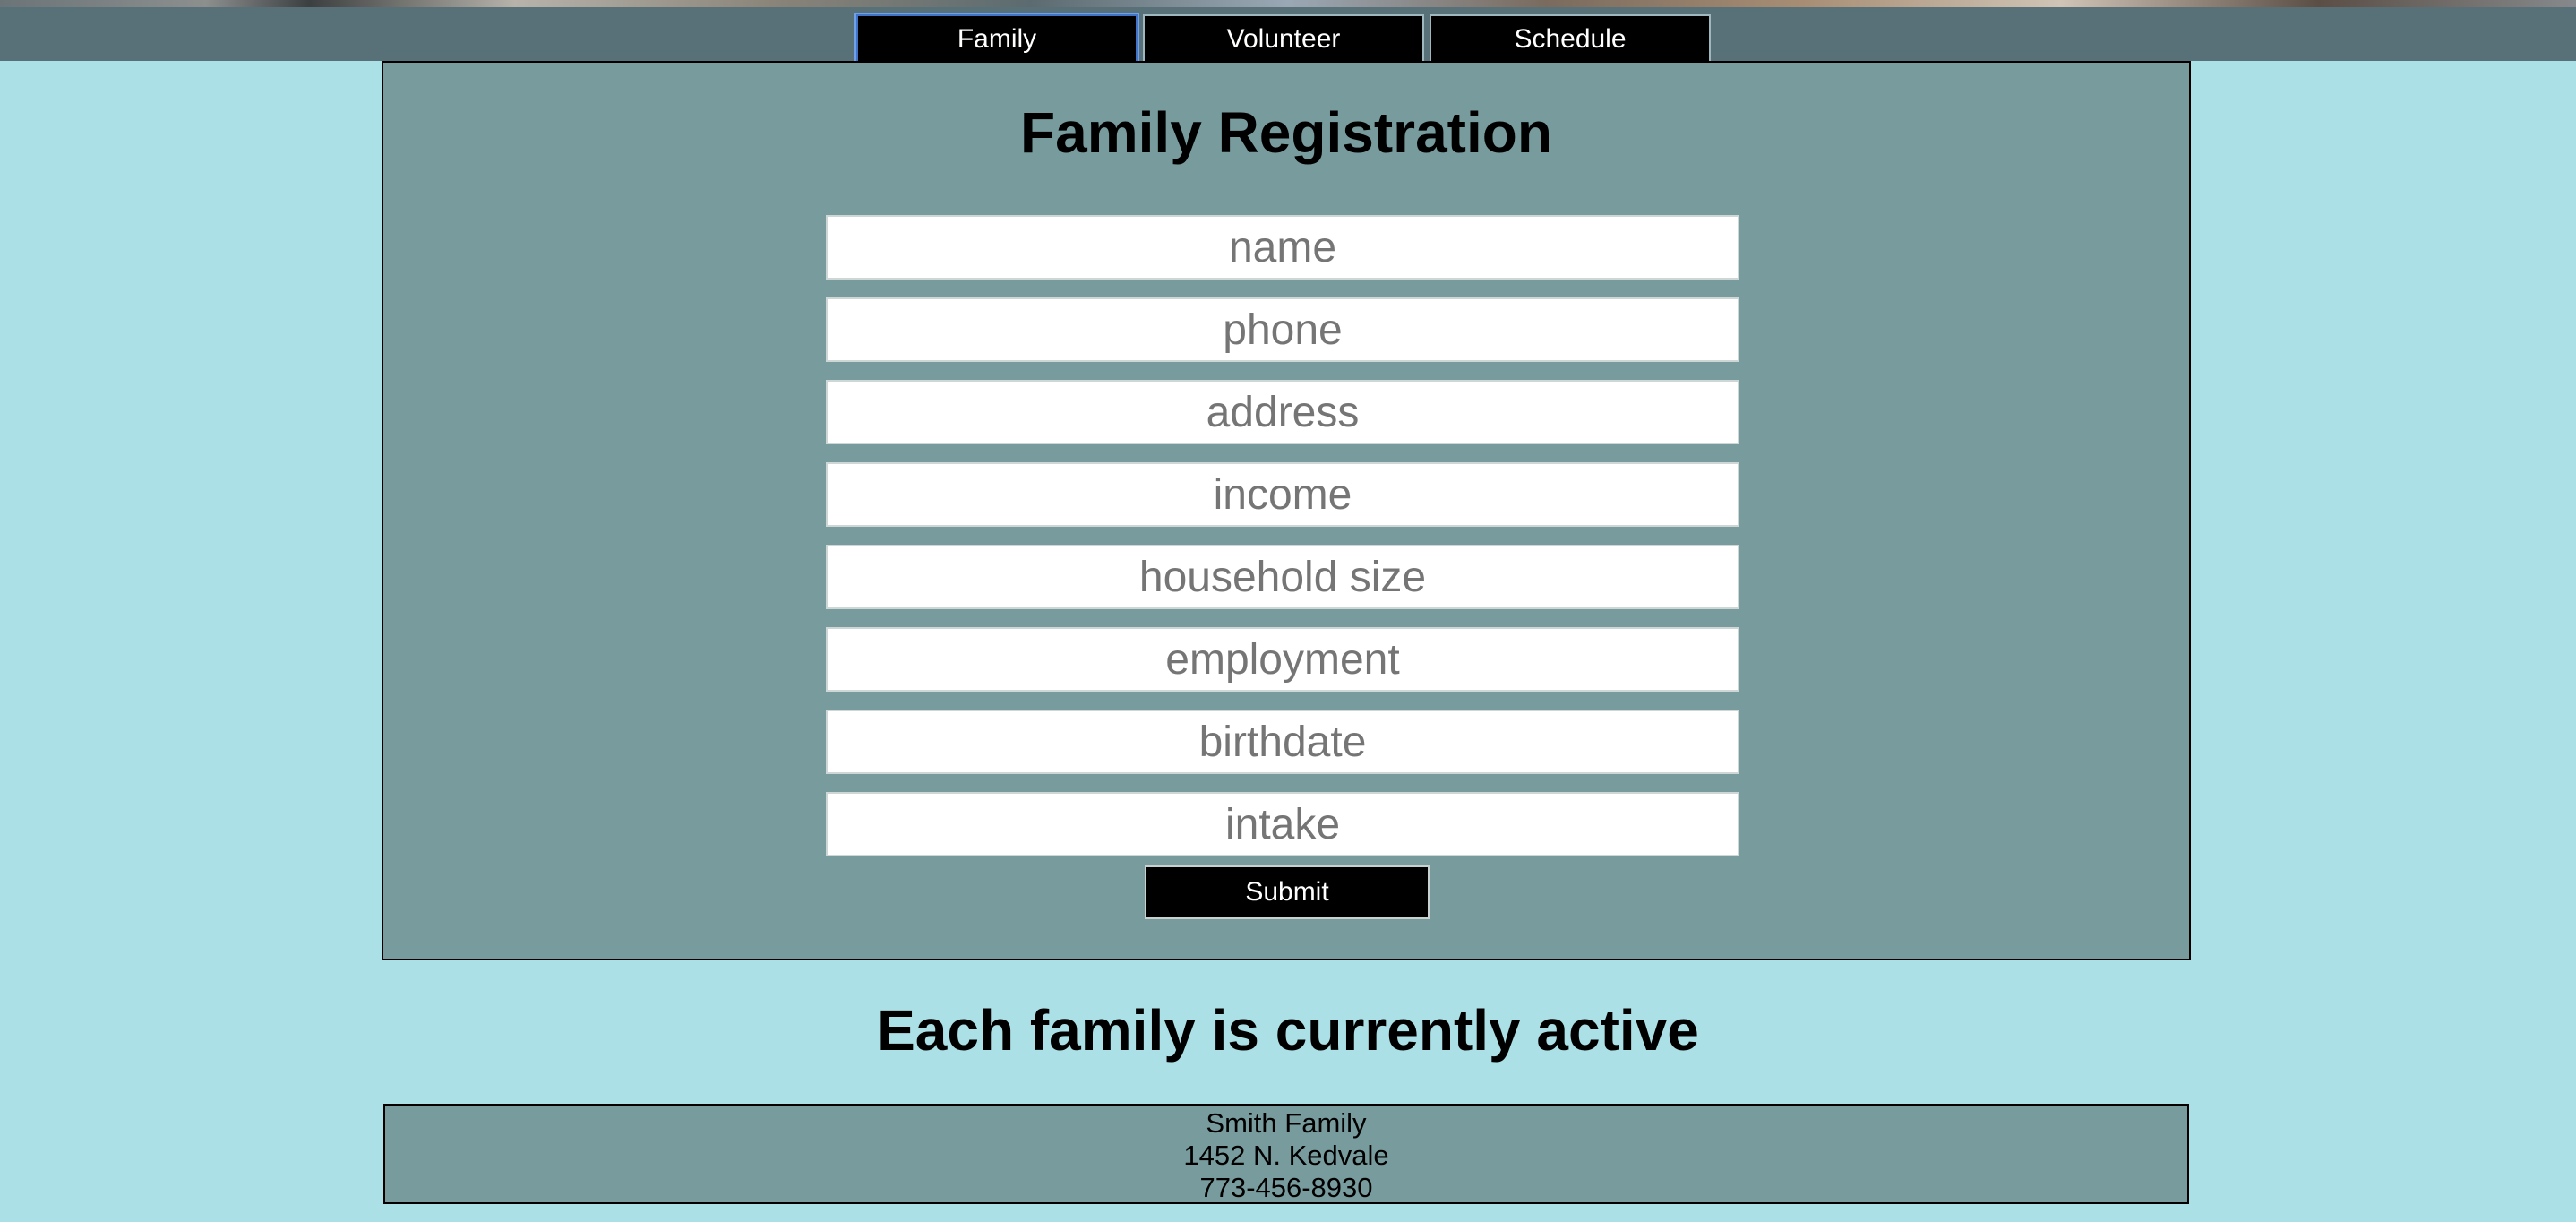 This screenshot has width=2576, height=1222. Describe the element at coordinates (1282, 495) in the screenshot. I see `income-input` at that location.